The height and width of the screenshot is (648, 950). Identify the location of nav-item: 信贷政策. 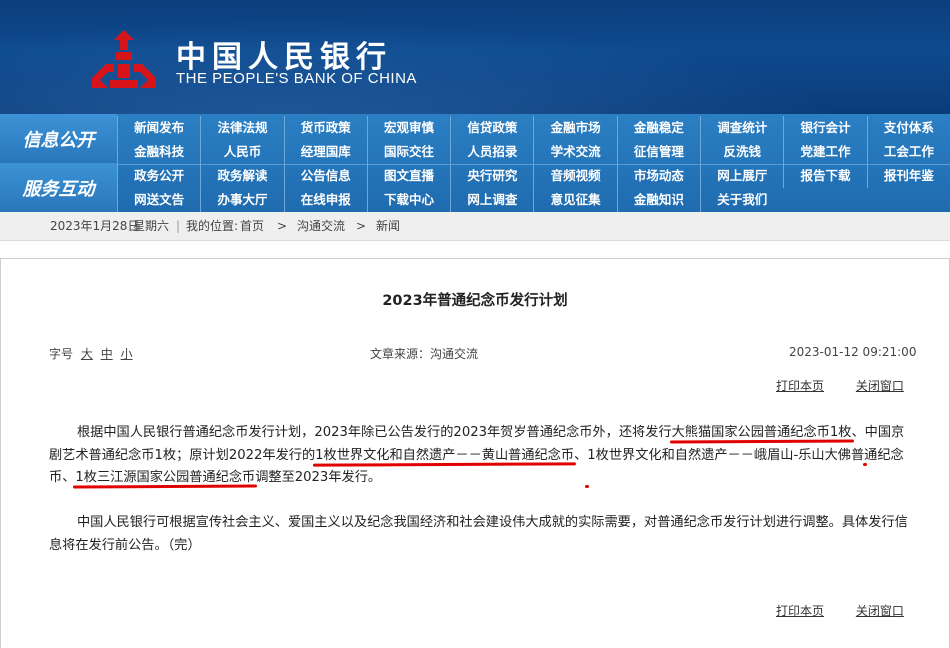
(491, 128).